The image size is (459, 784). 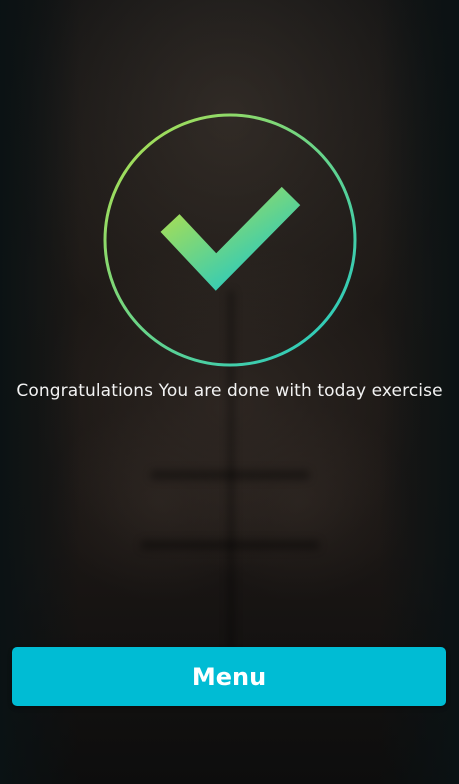 I want to click on menu-button: Menu, so click(x=229, y=676).